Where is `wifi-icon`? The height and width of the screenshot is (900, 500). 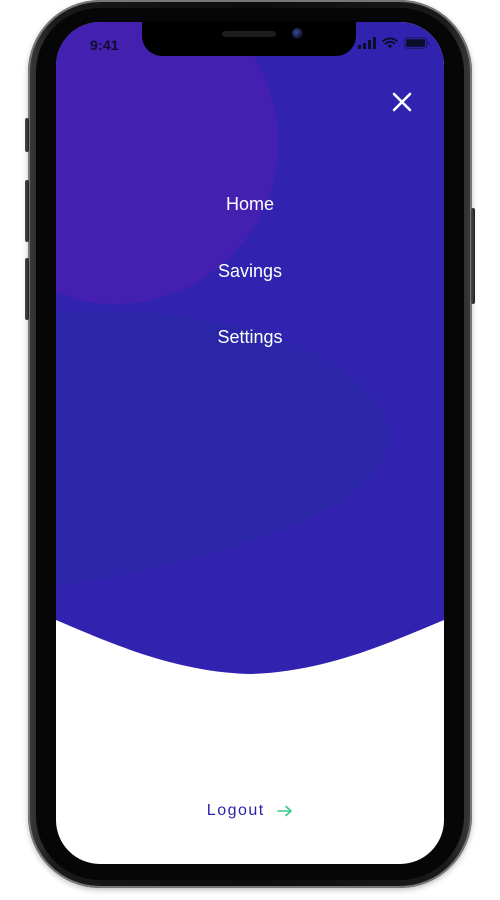 wifi-icon is located at coordinates (390, 43).